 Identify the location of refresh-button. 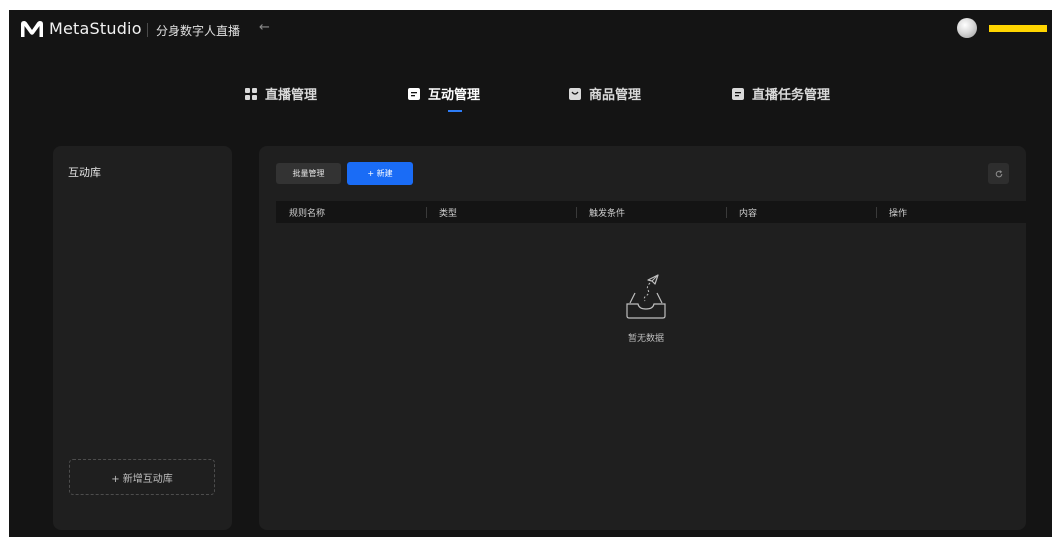
(998, 173).